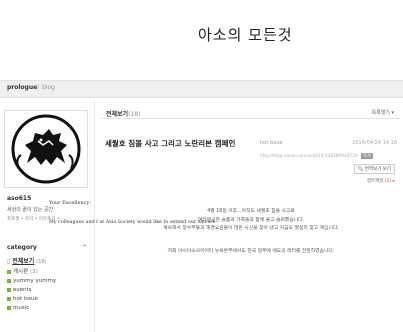 The image size is (403, 332). I want to click on post-category: hot issue, so click(271, 143).